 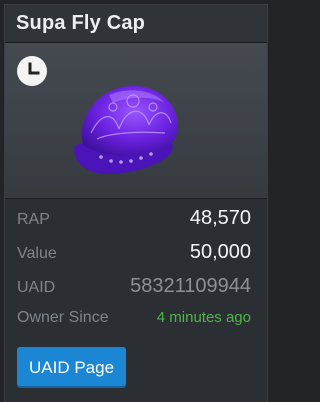 What do you see at coordinates (203, 317) in the screenshot?
I see `owner-since-value: 4 minutes ago` at bounding box center [203, 317].